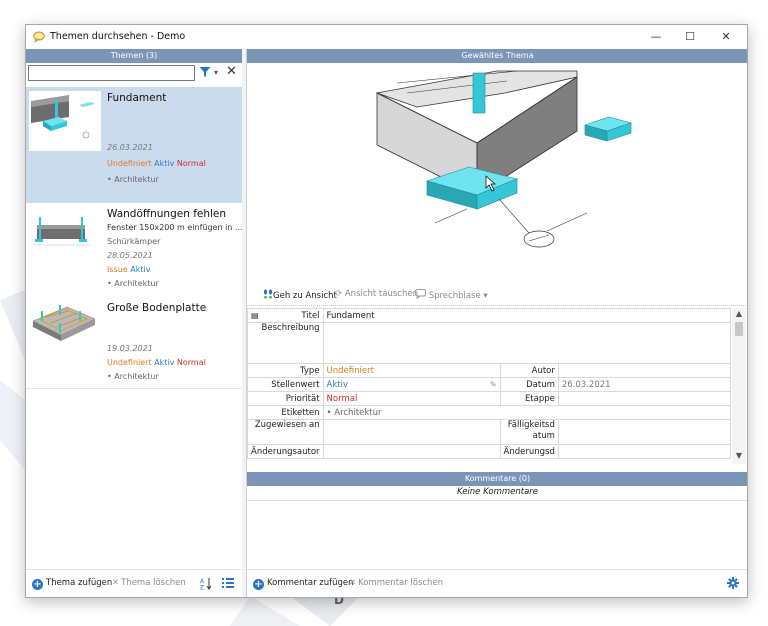  I want to click on due-label: Fälligkeitsdatum, so click(529, 432).